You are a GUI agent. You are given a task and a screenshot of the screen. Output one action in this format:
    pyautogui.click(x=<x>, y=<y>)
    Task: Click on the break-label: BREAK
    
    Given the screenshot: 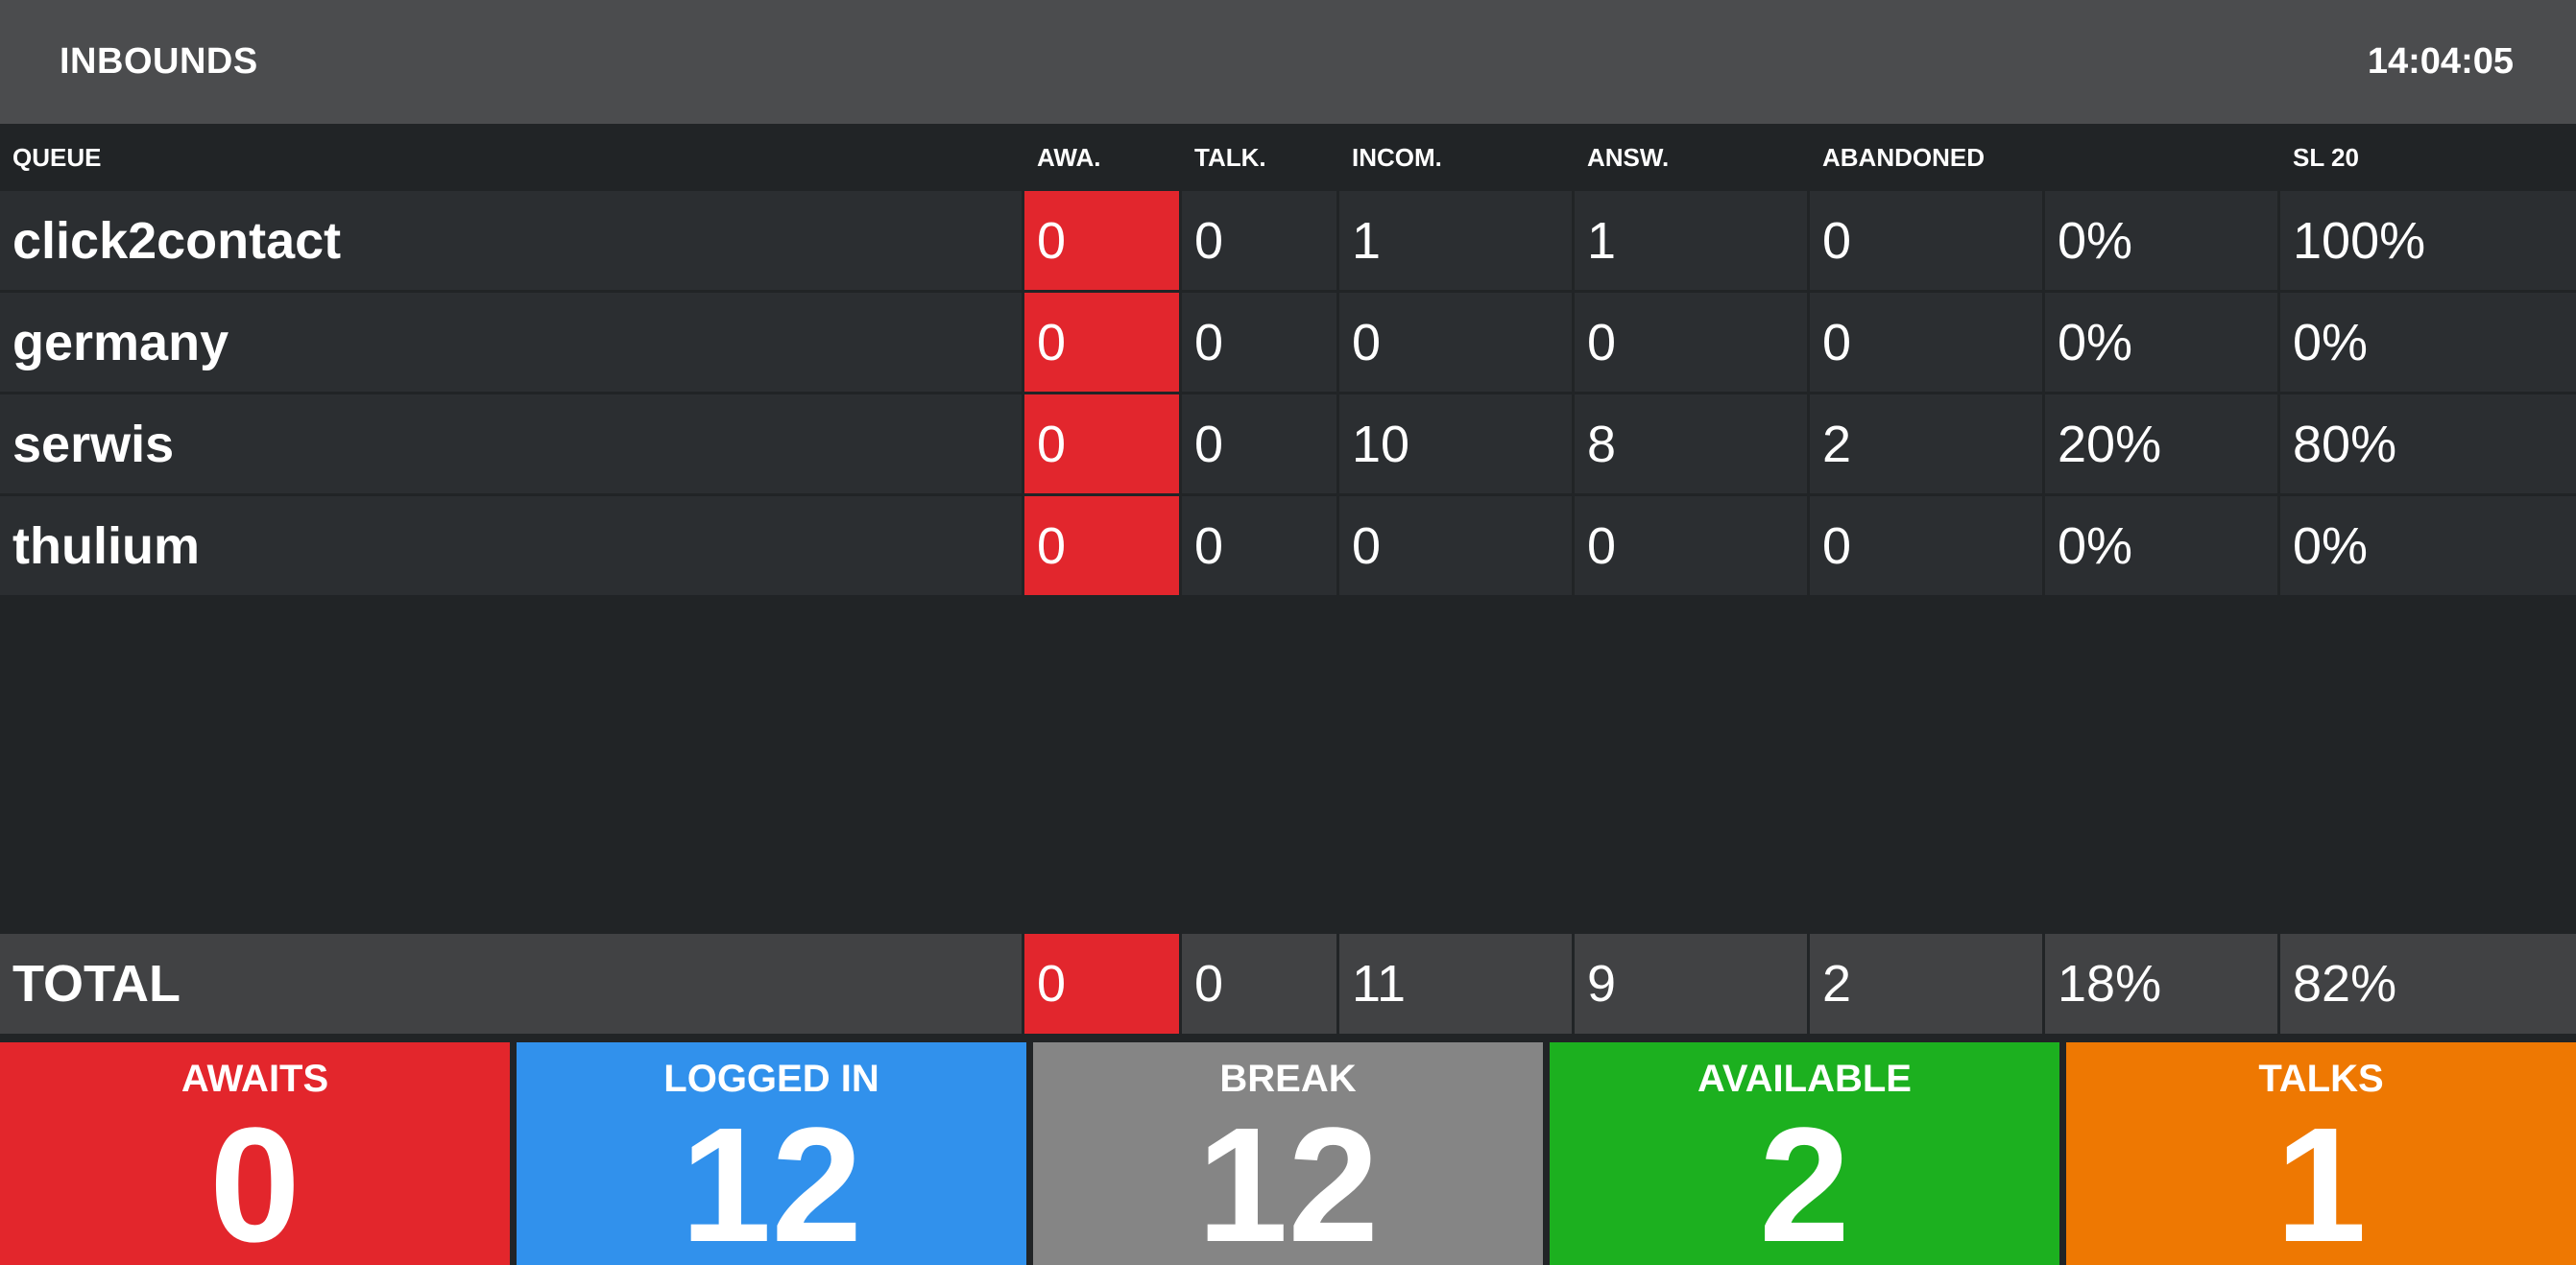 What is the action you would take?
    pyautogui.click(x=1288, y=1079)
    